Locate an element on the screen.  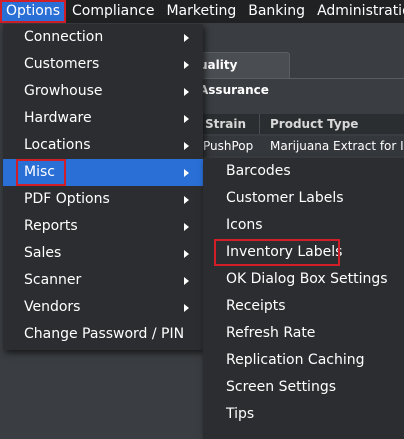
menu-item-label: Reports is located at coordinates (51, 226).